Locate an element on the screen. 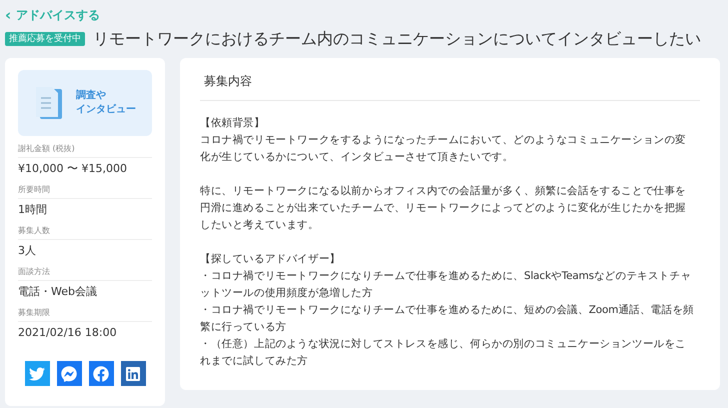  detail-value: ¥10,000 〜 ¥15,000 is located at coordinates (73, 169).